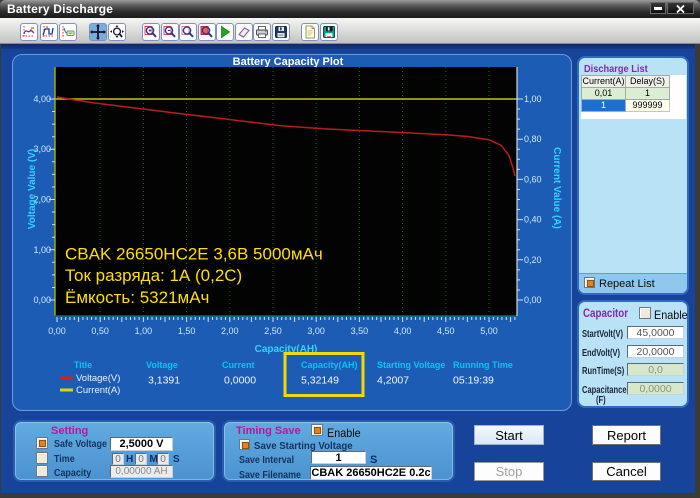 This screenshot has height=498, width=700. Describe the element at coordinates (393, 381) in the screenshot. I see `svg-text: 4,2007` at that location.